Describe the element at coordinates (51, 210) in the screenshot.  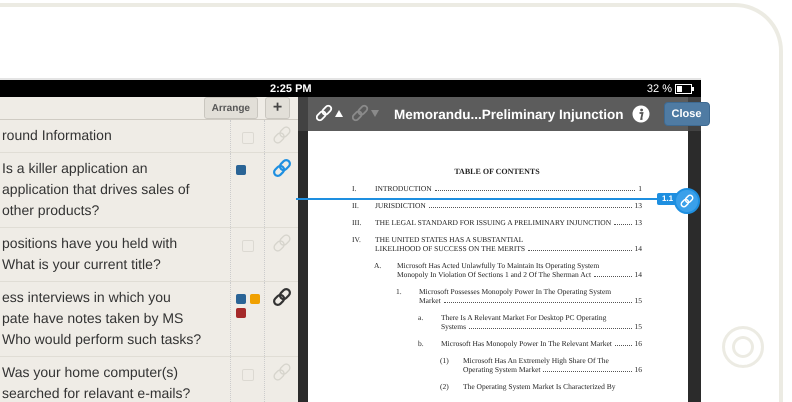
I see `question-text: other products?` at that location.